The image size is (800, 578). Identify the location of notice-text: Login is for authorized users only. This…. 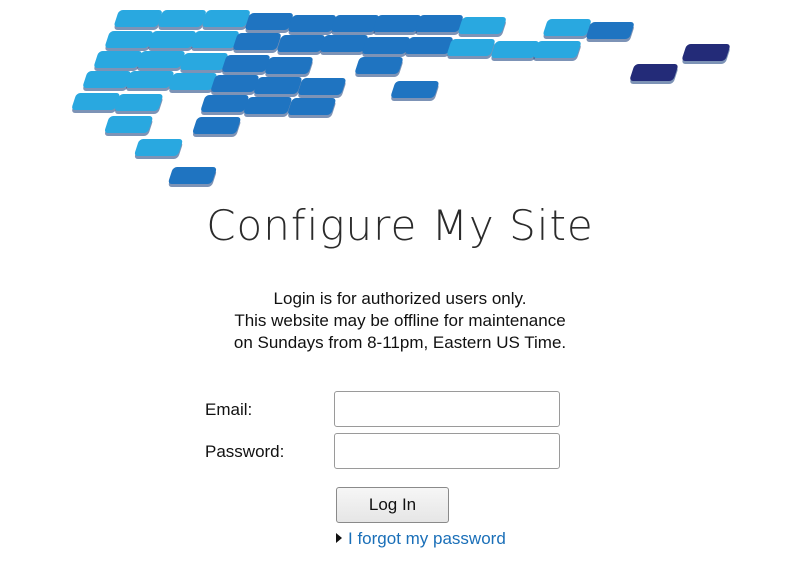
(400, 321).